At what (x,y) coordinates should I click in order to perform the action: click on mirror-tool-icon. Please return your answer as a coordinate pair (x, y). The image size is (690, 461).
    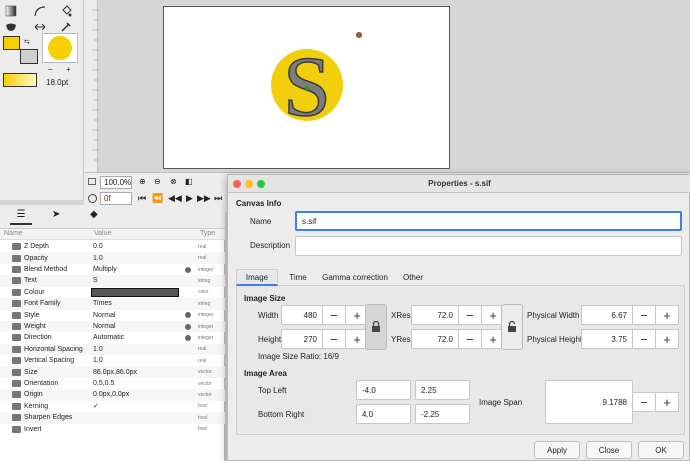
    Looking at the image, I should click on (40, 27).